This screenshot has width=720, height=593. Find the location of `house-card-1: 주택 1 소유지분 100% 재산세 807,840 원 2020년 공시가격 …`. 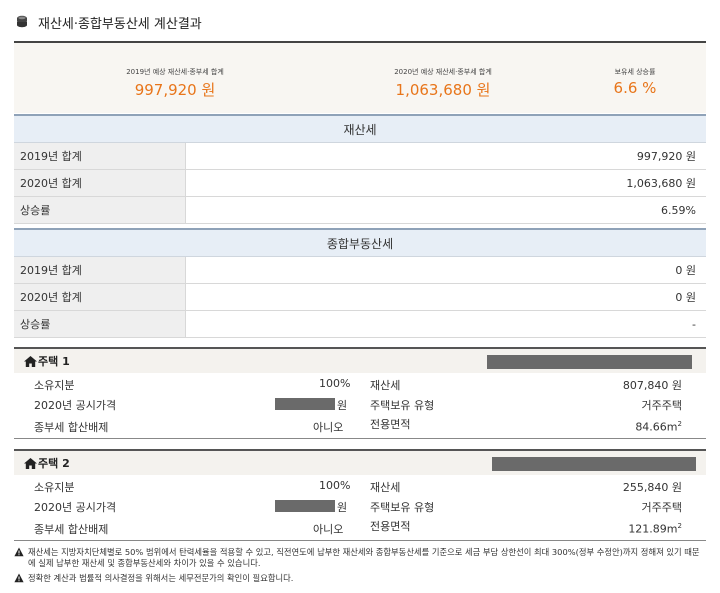

house-card-1: 주택 1 소유지분 100% 재산세 807,840 원 2020년 공시가격 … is located at coordinates (360, 393).